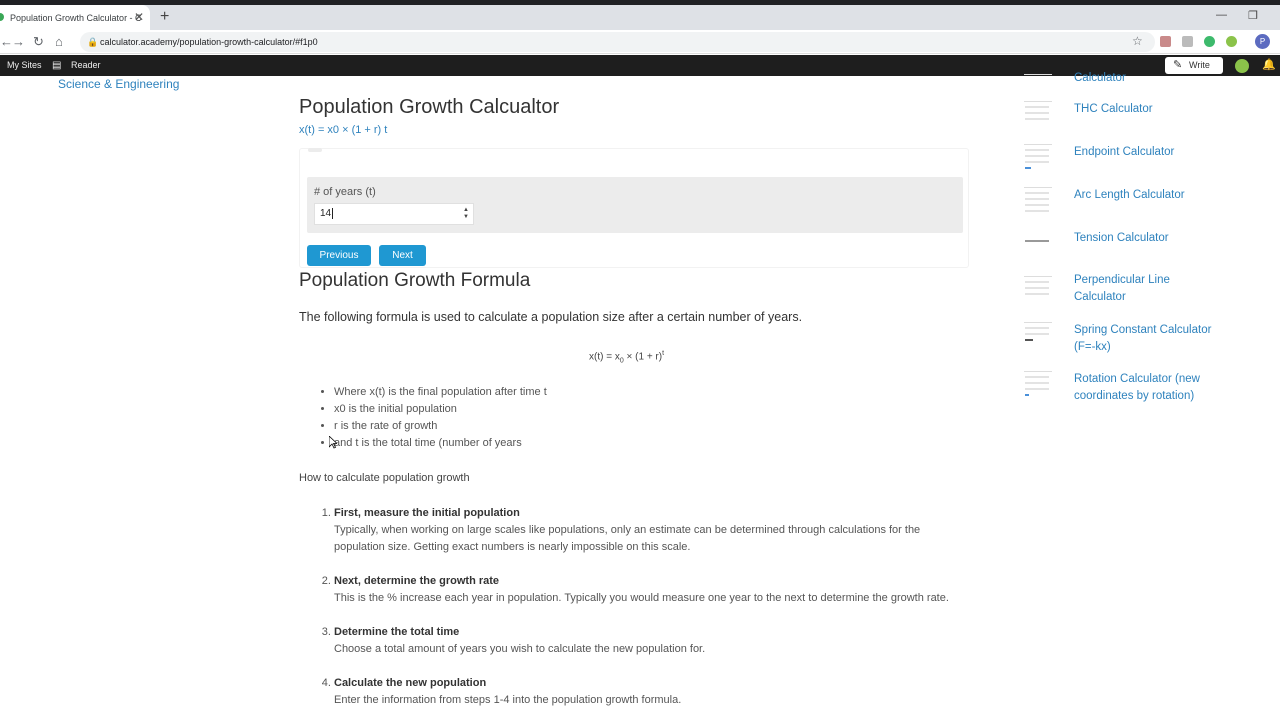  Describe the element at coordinates (440, 411) in the screenshot. I see `list-item: x0 is the initial population` at that location.